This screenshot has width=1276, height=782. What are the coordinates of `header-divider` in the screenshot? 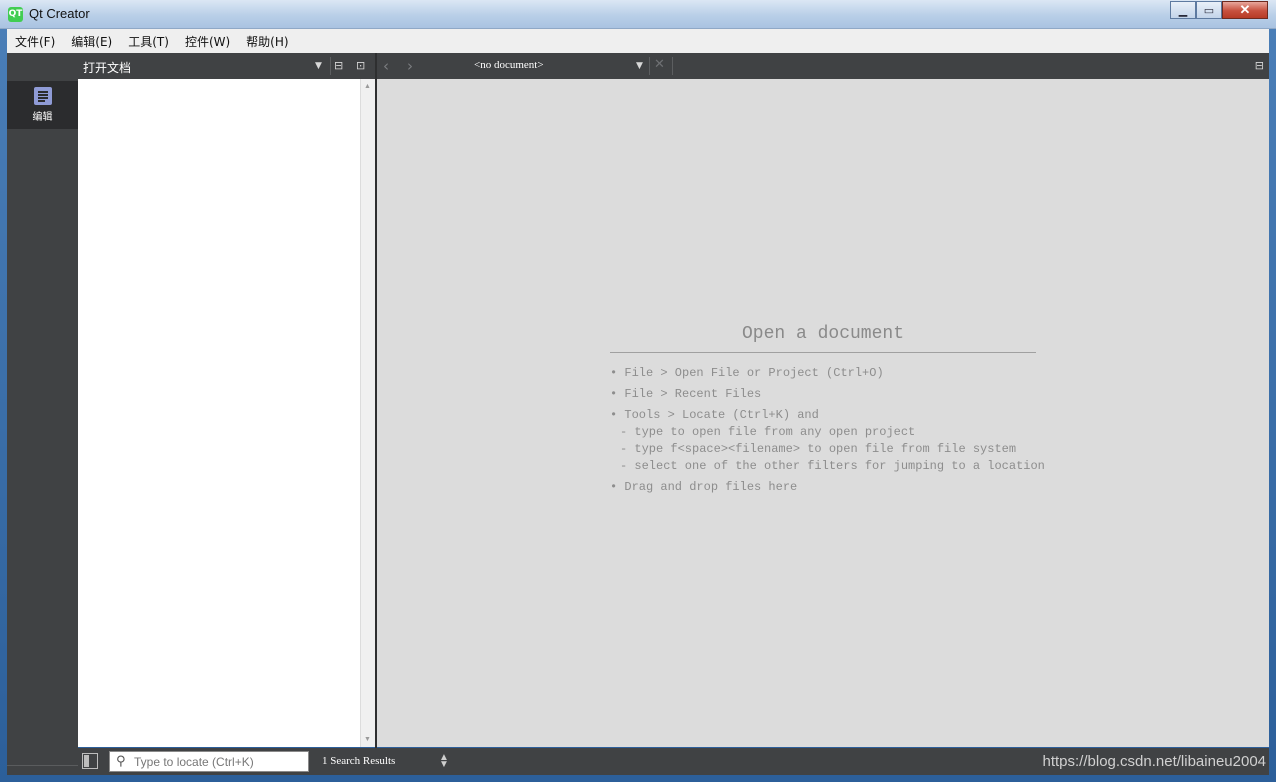 It's located at (330, 66).